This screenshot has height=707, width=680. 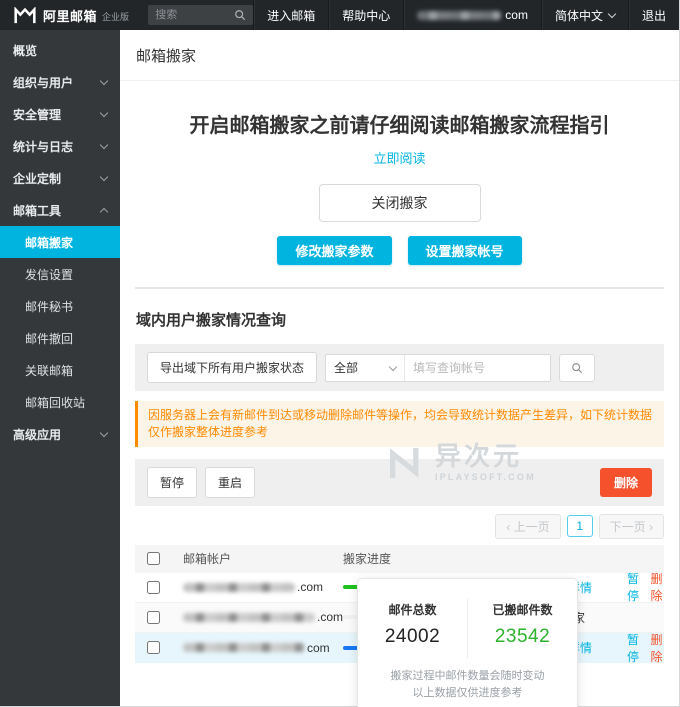 I want to click on sidebar-item-label: 概览, so click(x=25, y=50).